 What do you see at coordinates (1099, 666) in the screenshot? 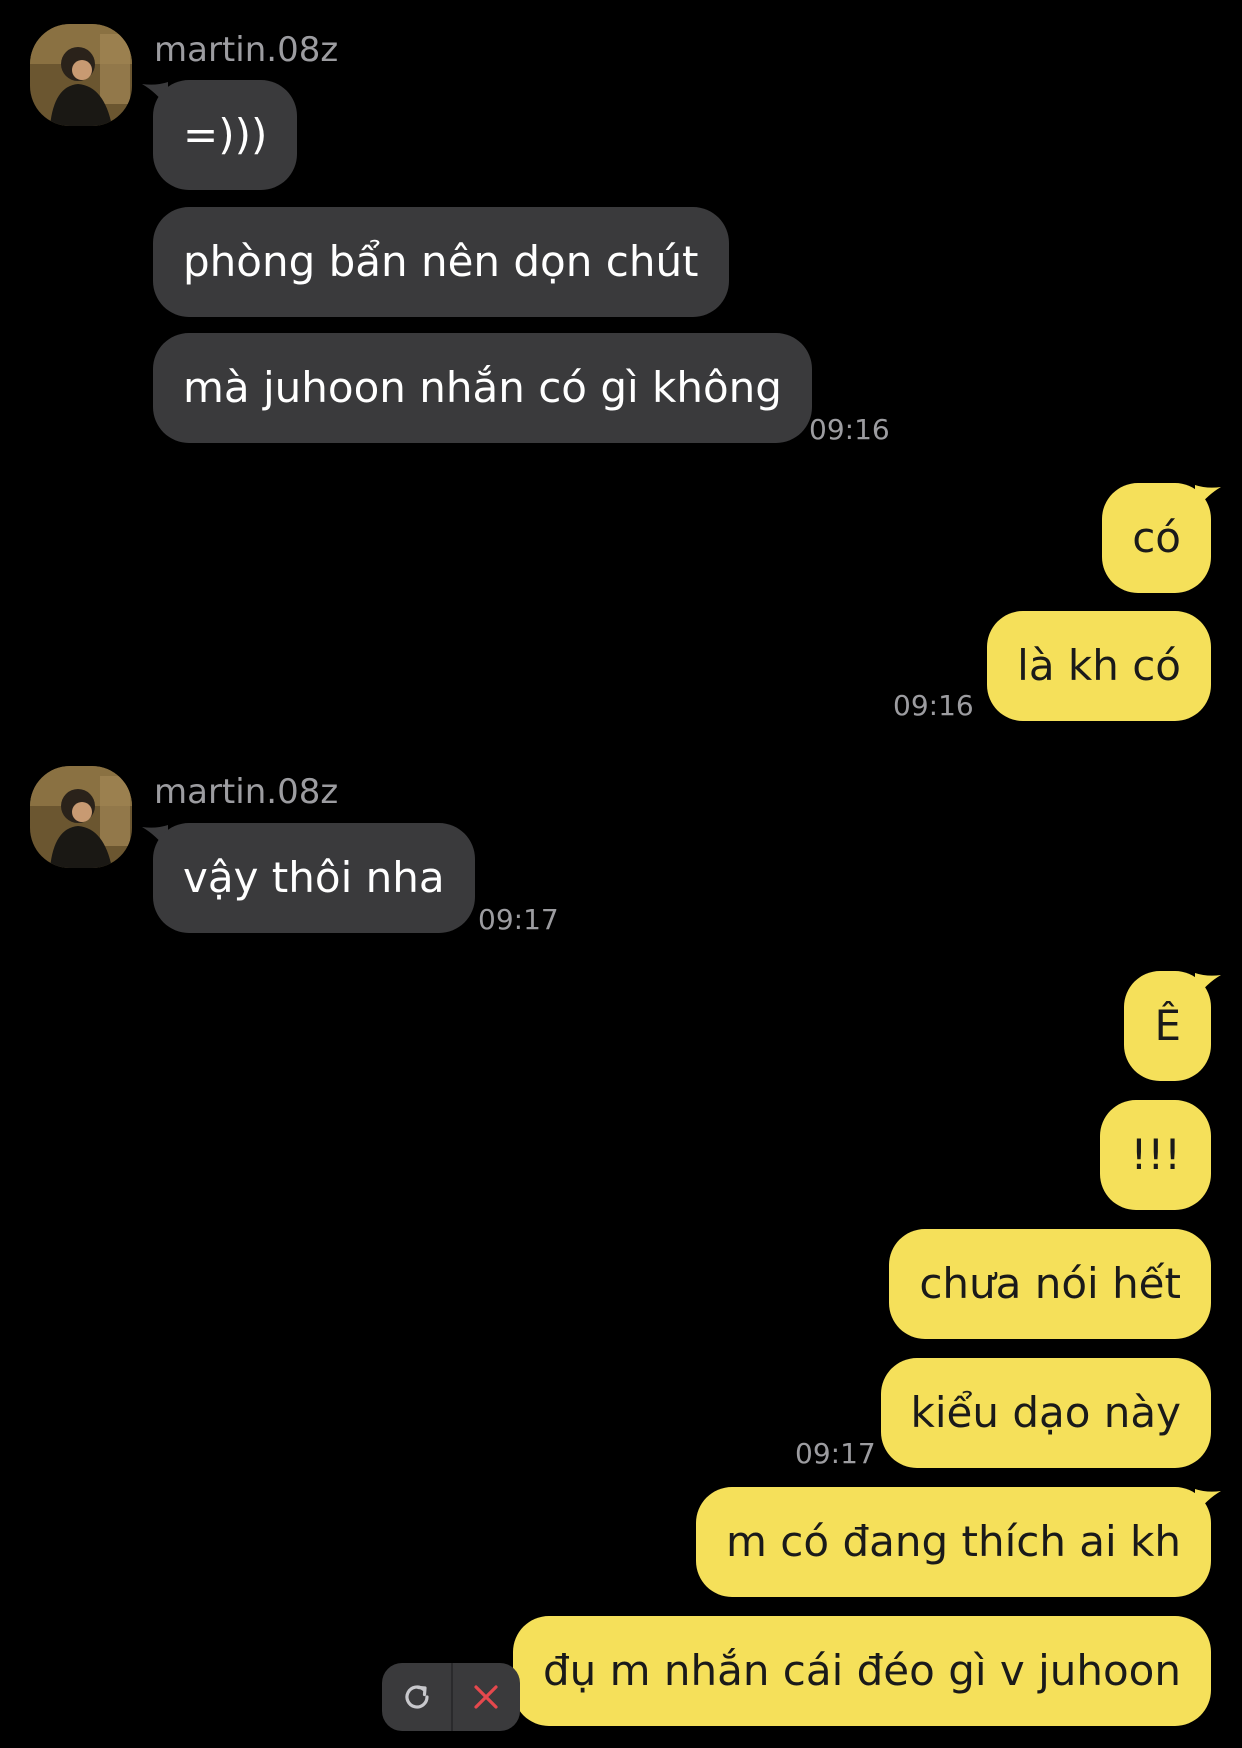
I see `outgoing-message: là kh có` at bounding box center [1099, 666].